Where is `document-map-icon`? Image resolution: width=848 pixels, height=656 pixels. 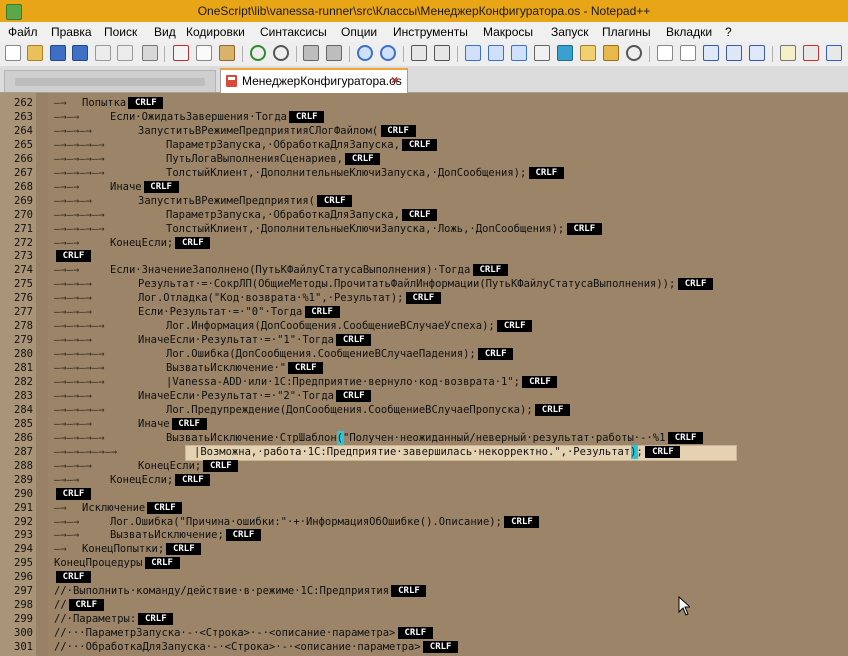
document-map-icon is located at coordinates (565, 53).